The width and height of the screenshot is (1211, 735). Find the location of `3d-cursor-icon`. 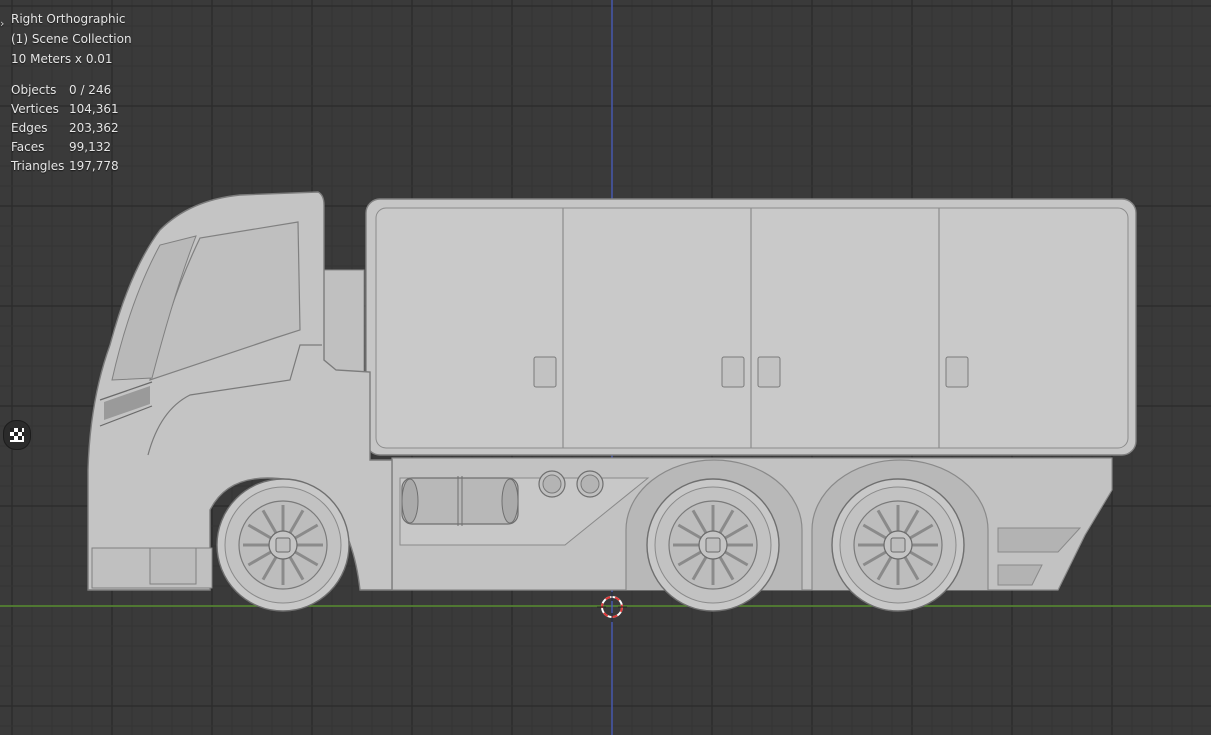

3d-cursor-icon is located at coordinates (612, 607).